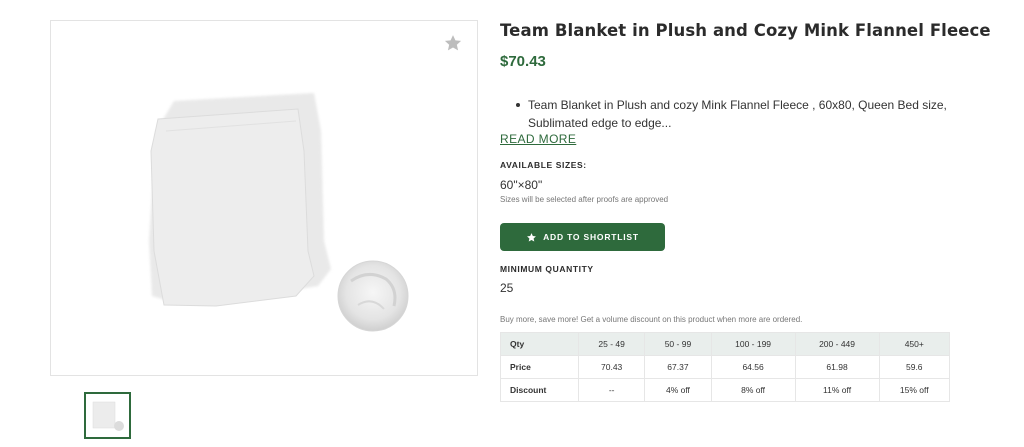 This screenshot has width=1024, height=447. Describe the element at coordinates (539, 367) in the screenshot. I see `table-row-label: Price` at that location.